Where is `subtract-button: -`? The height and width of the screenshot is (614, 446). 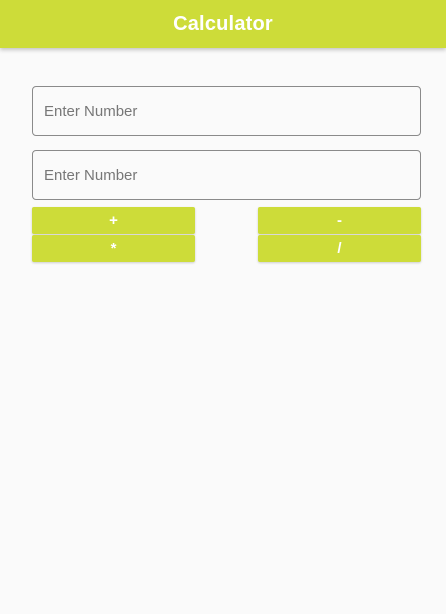 subtract-button: - is located at coordinates (339, 220).